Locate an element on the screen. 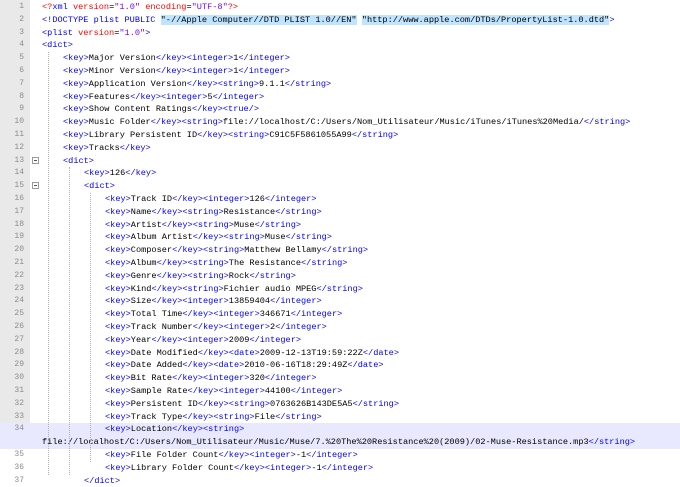 The height and width of the screenshot is (487, 680). code-line: 1 <?xml version="1.0" encoding="UTF-8"?> is located at coordinates (340, 7).